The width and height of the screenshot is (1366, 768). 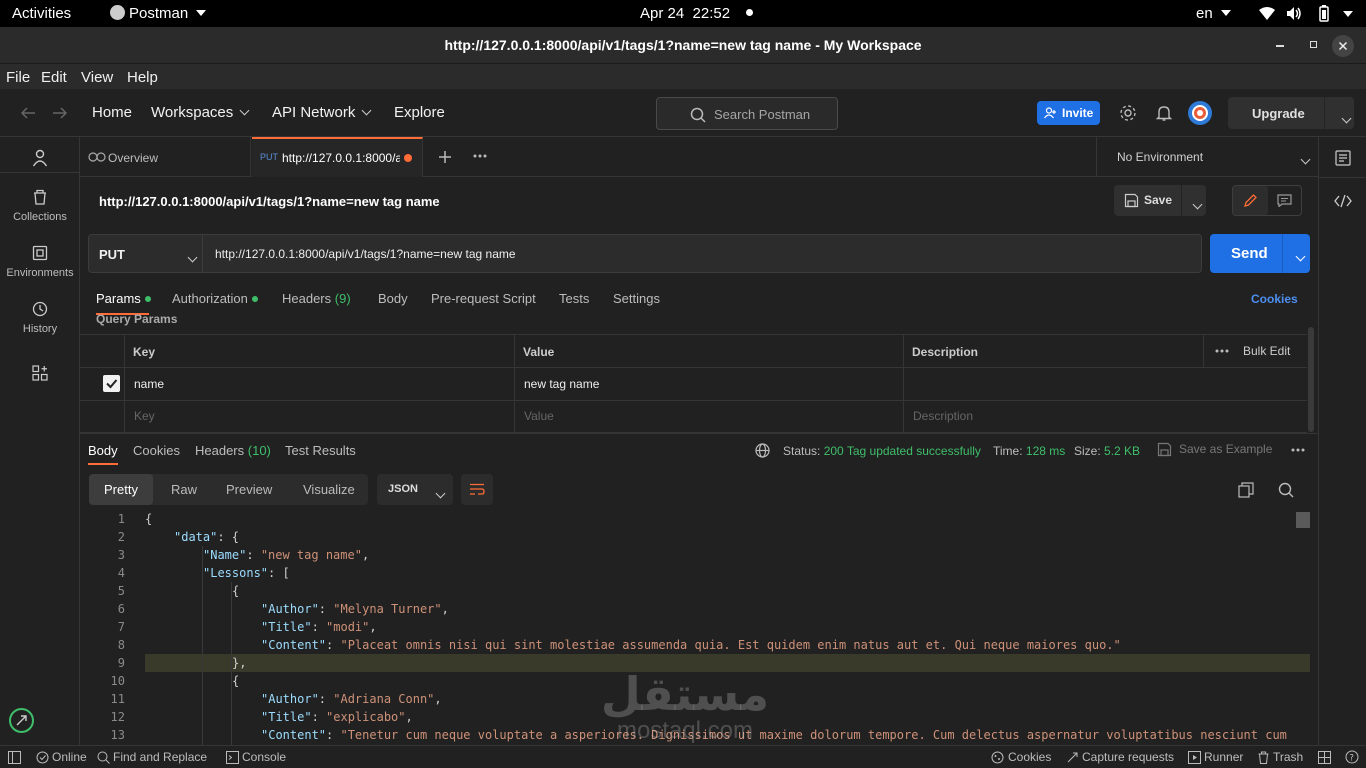 What do you see at coordinates (1029, 451) in the screenshot?
I see `response-time: Time: 128 ms` at bounding box center [1029, 451].